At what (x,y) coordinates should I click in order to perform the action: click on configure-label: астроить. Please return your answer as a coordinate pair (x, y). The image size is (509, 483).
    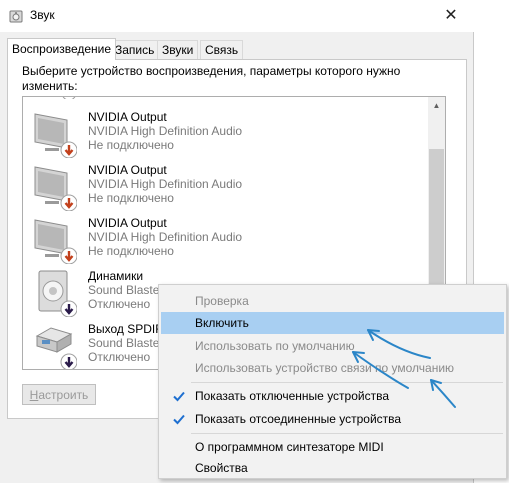
    Looking at the image, I should click on (63, 395).